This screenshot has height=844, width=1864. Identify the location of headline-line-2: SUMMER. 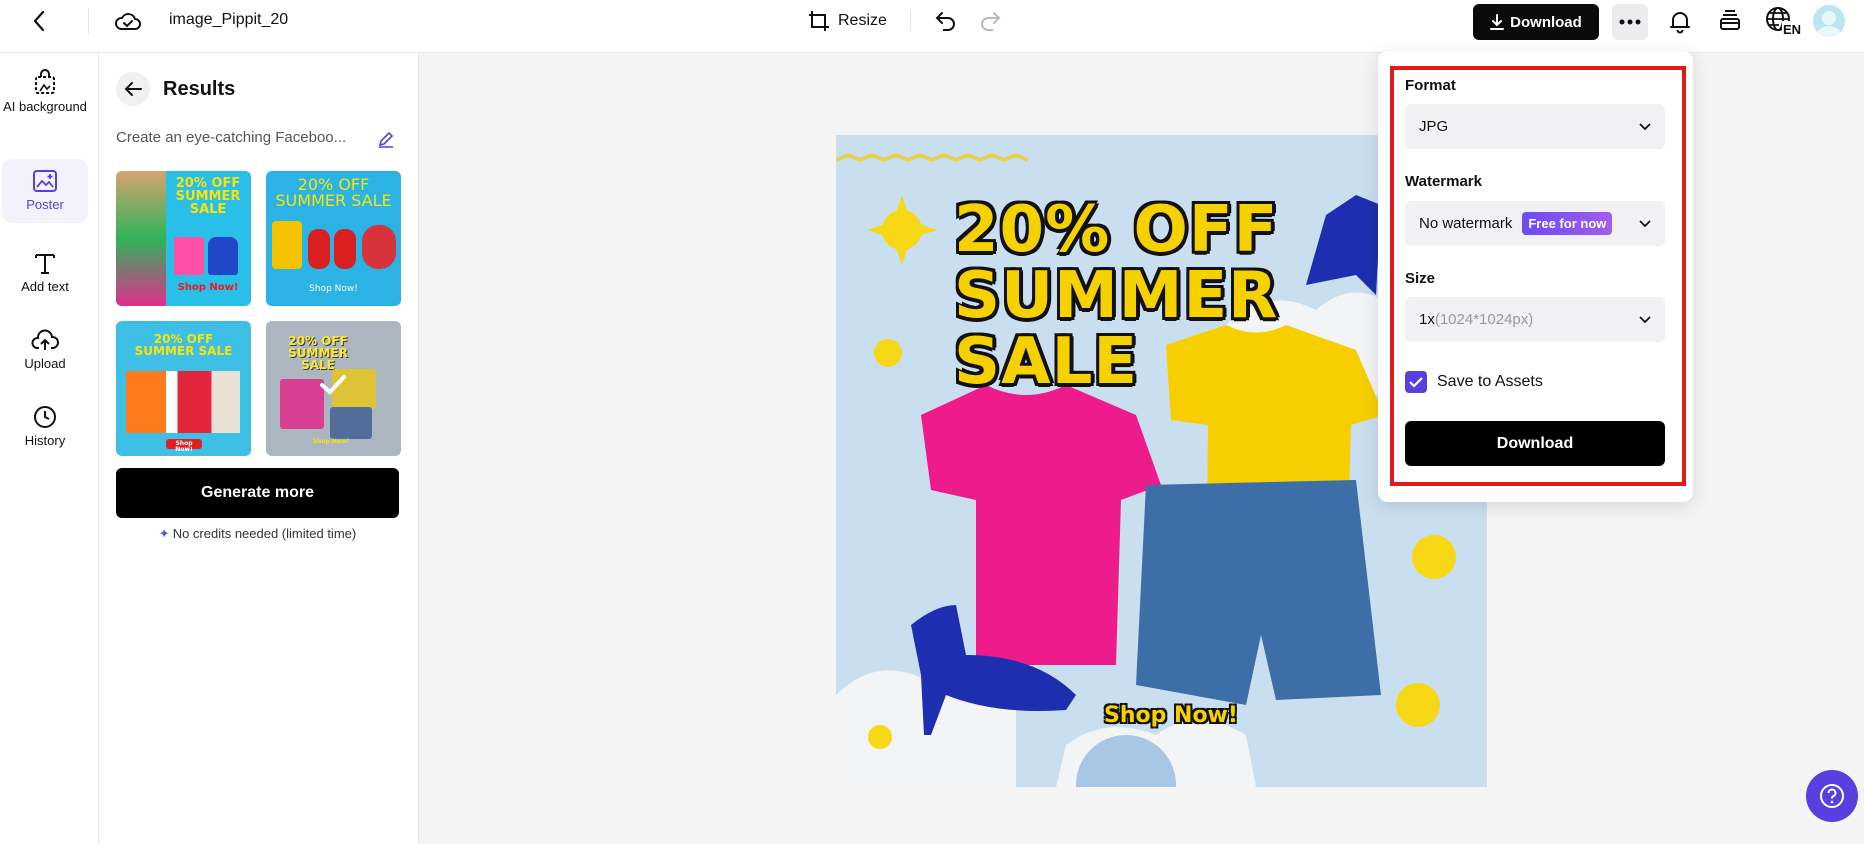
(1116, 296).